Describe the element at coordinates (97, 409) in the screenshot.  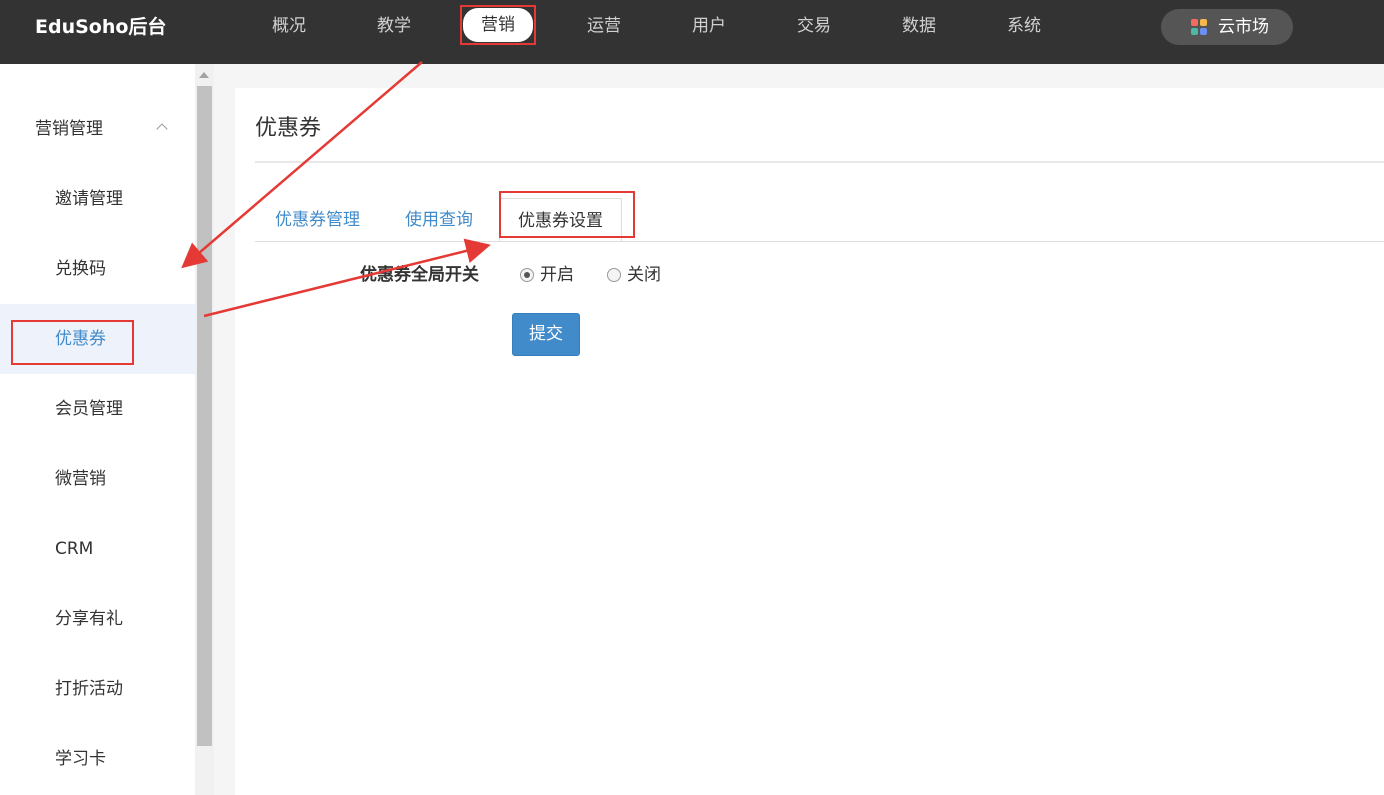
I see `sidebar-item-membership: 会员管理` at that location.